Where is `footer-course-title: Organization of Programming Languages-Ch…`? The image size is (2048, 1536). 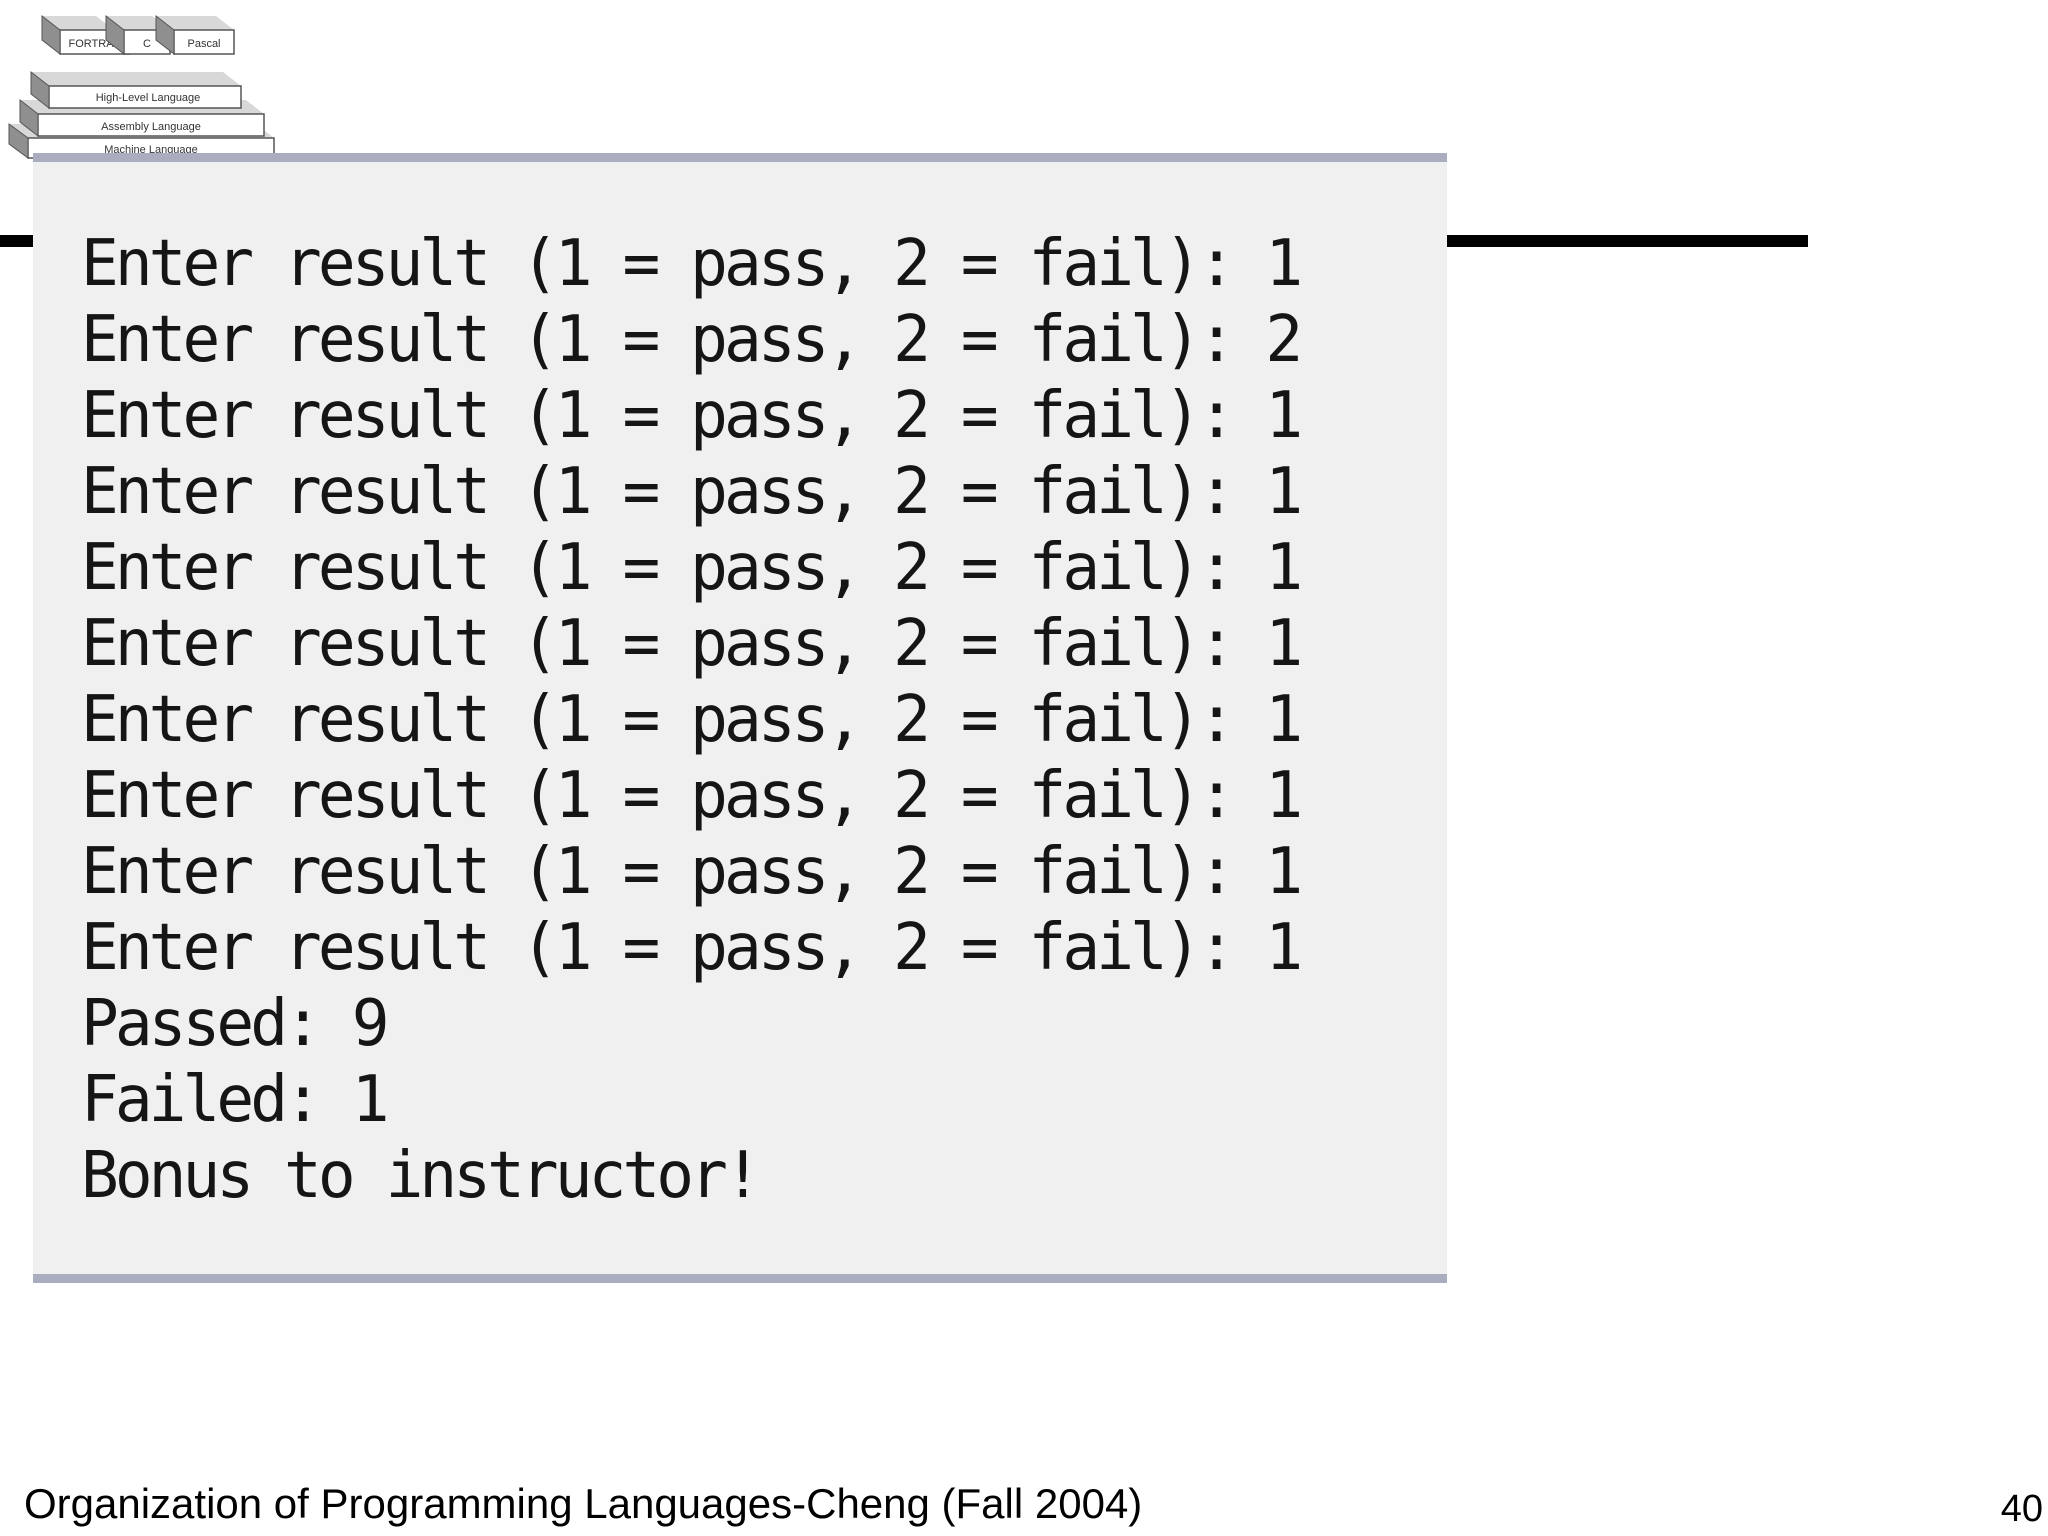 footer-course-title: Organization of Programming Languages-Ch… is located at coordinates (583, 1503).